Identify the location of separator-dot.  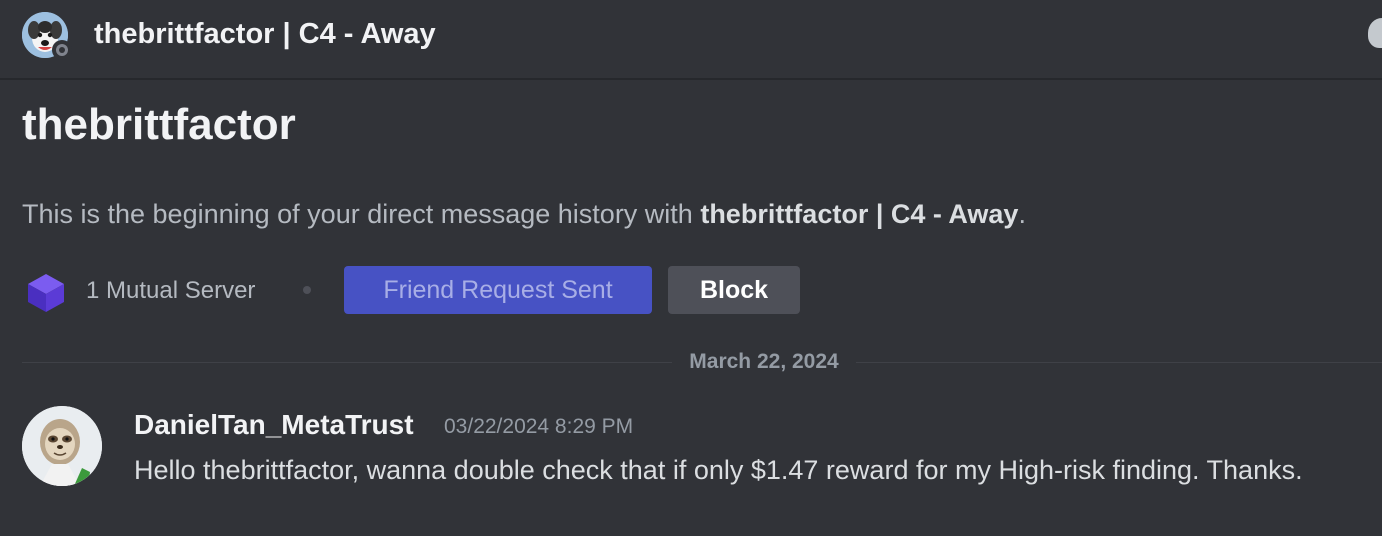
(307, 290).